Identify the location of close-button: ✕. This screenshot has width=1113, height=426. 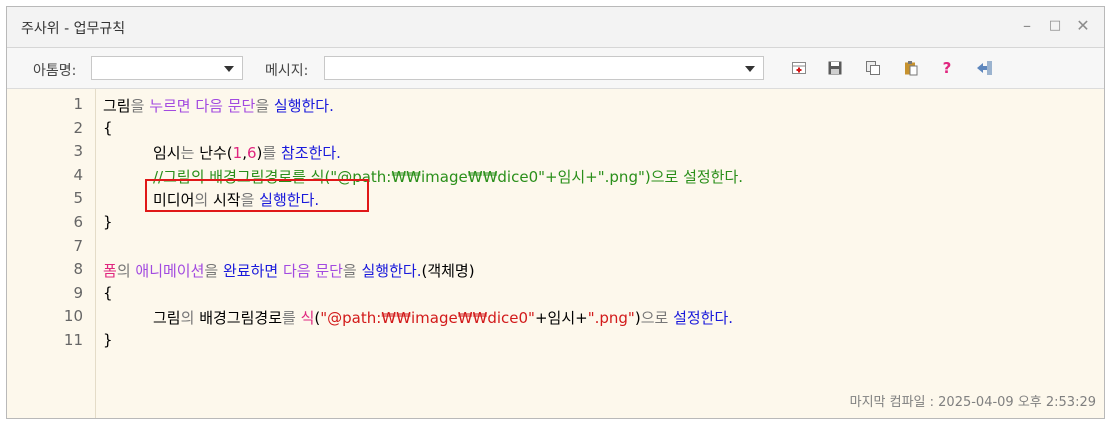
(1083, 26).